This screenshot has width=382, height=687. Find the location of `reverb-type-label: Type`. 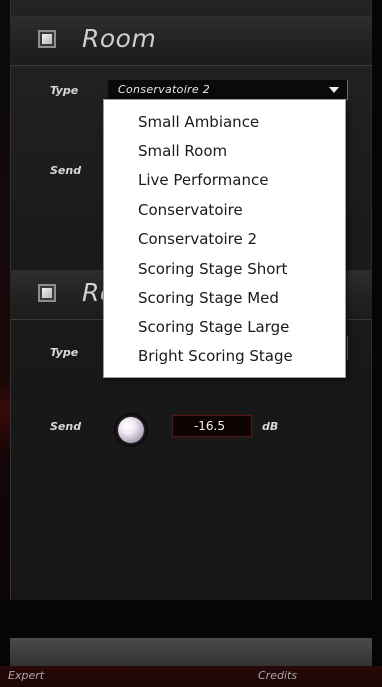

reverb-type-label: Type is located at coordinates (64, 352).